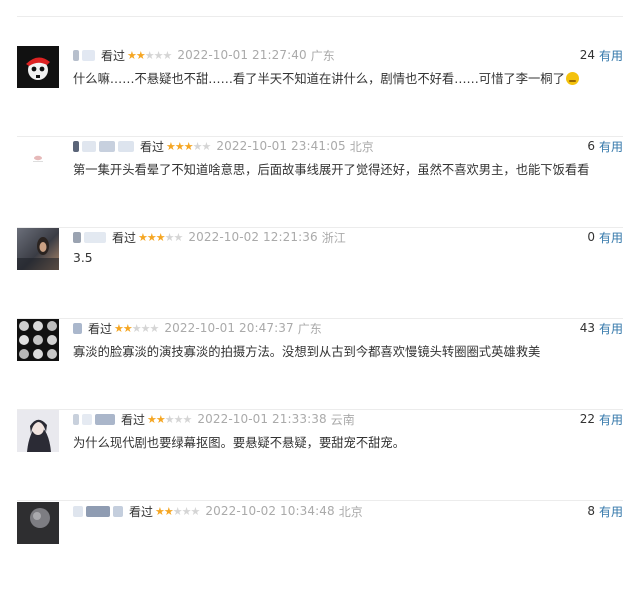 This screenshot has height=593, width=640. Describe the element at coordinates (587, 419) in the screenshot. I see `vote-count: 22` at that location.